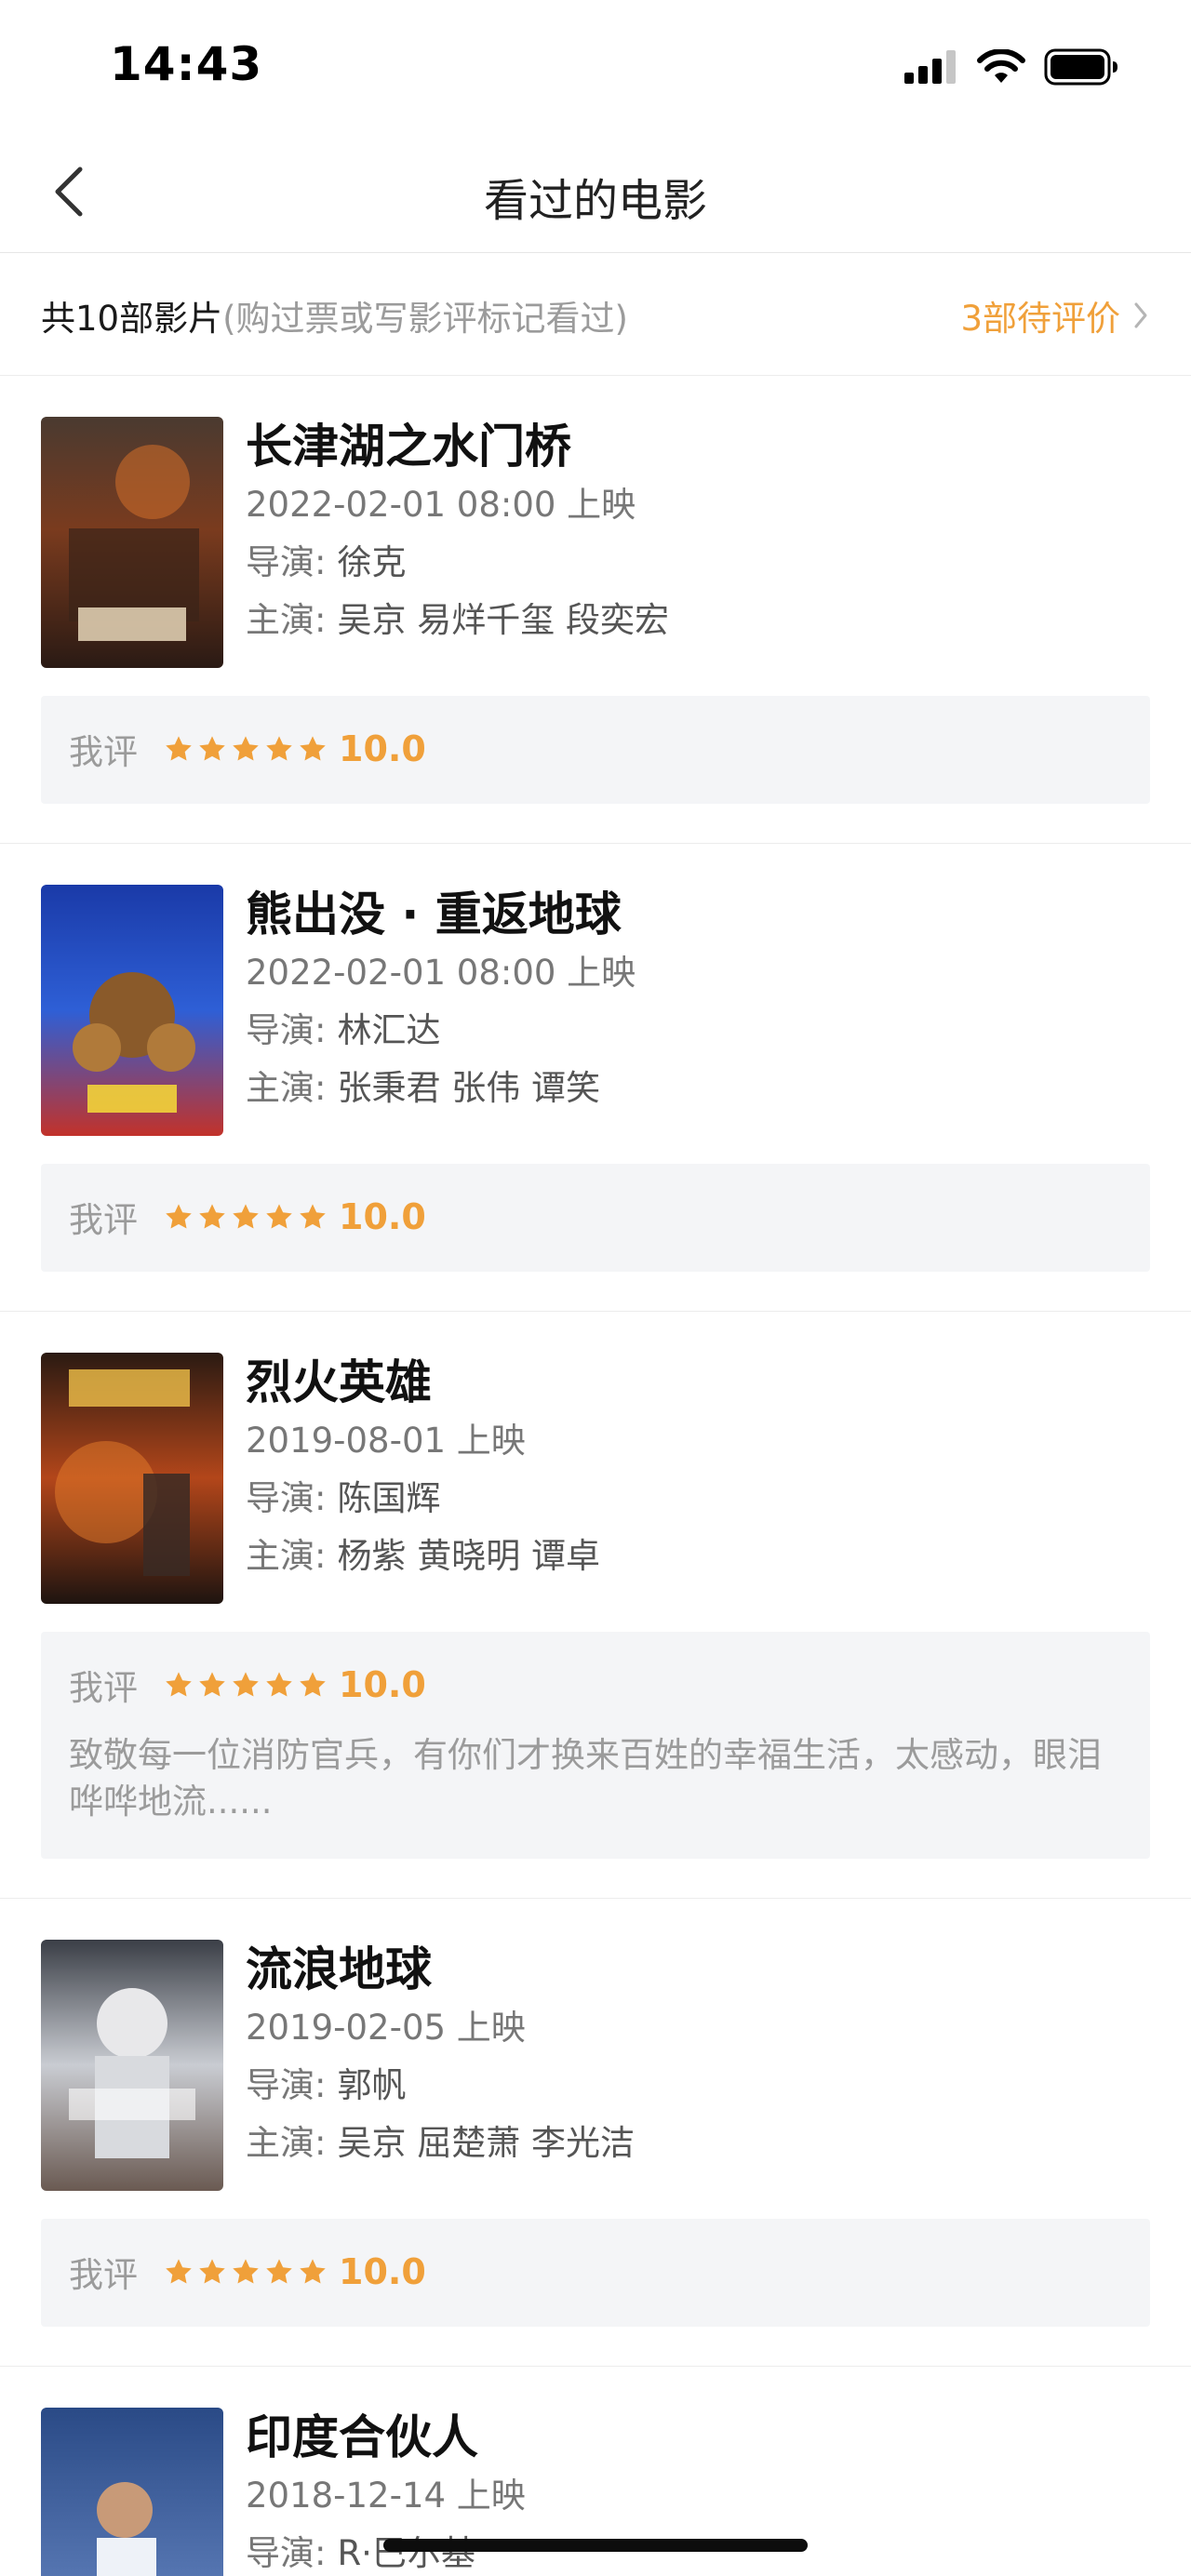 The width and height of the screenshot is (1191, 2576). What do you see at coordinates (326, 2085) in the screenshot?
I see `movie-director: 导演: 郭帆` at bounding box center [326, 2085].